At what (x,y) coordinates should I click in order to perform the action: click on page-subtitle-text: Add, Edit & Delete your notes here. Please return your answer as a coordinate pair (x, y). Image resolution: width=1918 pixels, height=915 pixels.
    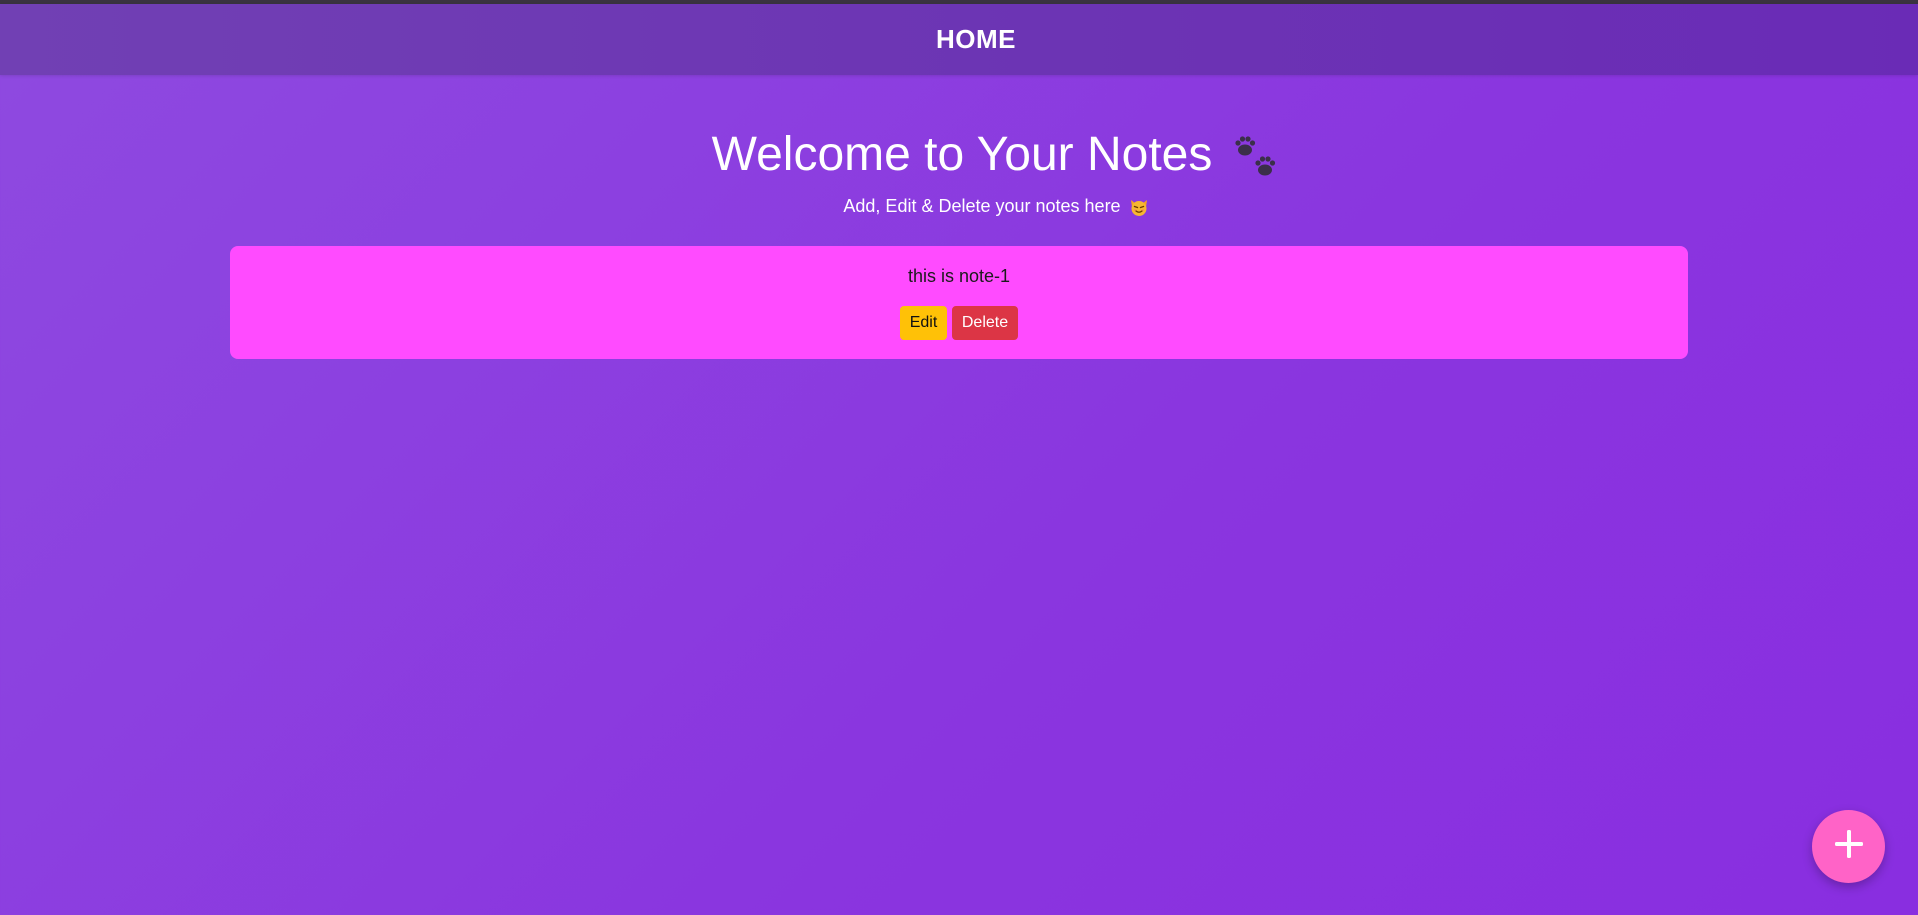
    Looking at the image, I should click on (982, 206).